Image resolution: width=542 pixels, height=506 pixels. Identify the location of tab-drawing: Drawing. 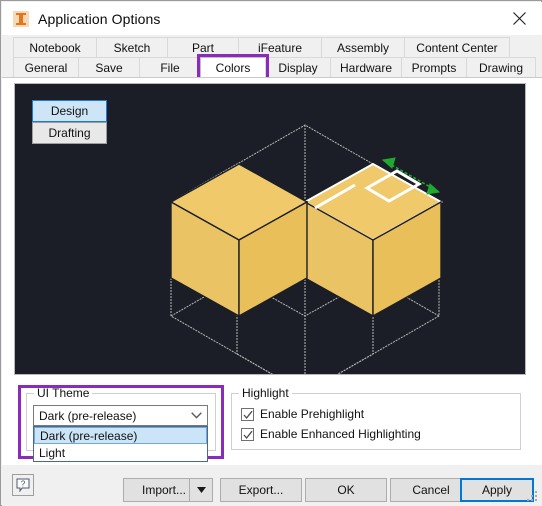
(501, 67).